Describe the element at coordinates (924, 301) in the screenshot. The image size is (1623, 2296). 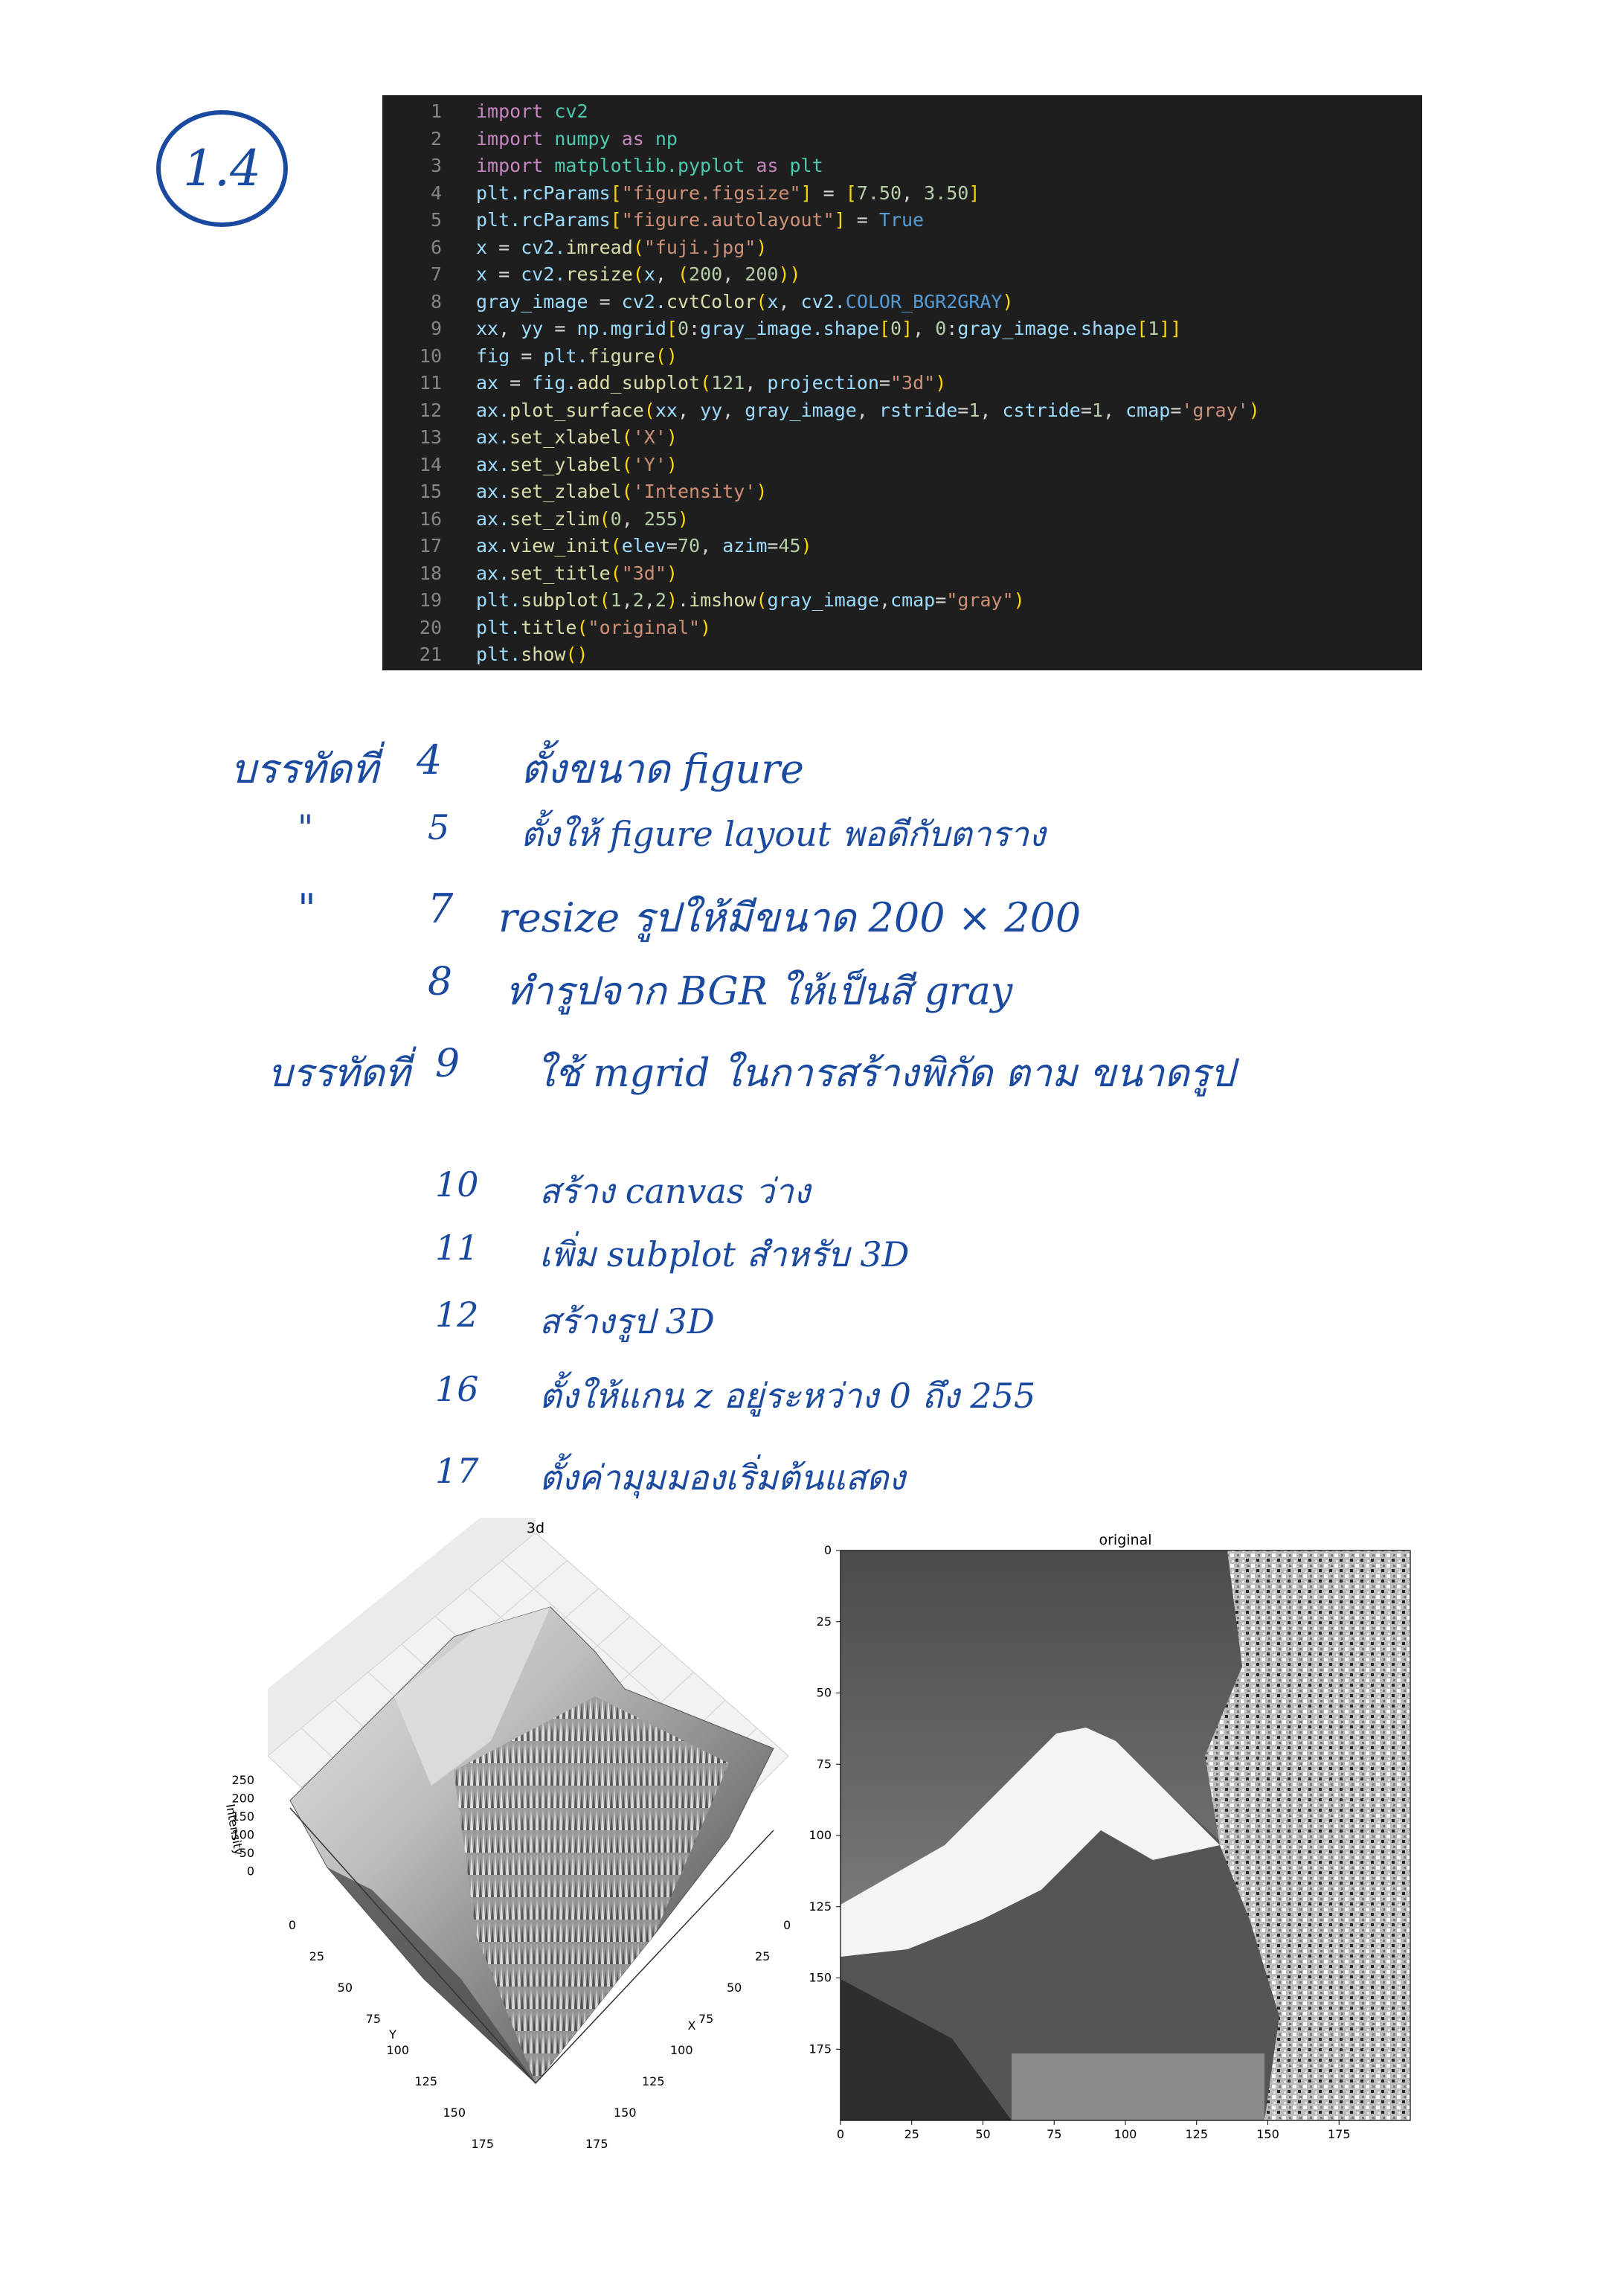
I see `code-token: COLOR_BGR2GRAY` at that location.